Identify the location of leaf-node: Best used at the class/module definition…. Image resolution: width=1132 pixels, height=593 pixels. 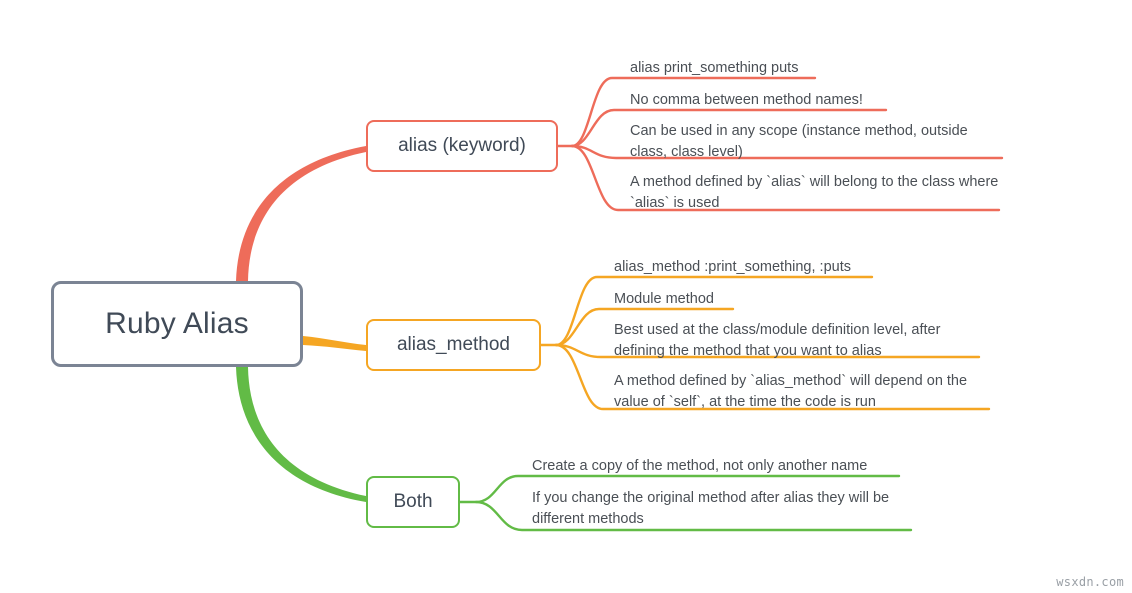
(798, 340).